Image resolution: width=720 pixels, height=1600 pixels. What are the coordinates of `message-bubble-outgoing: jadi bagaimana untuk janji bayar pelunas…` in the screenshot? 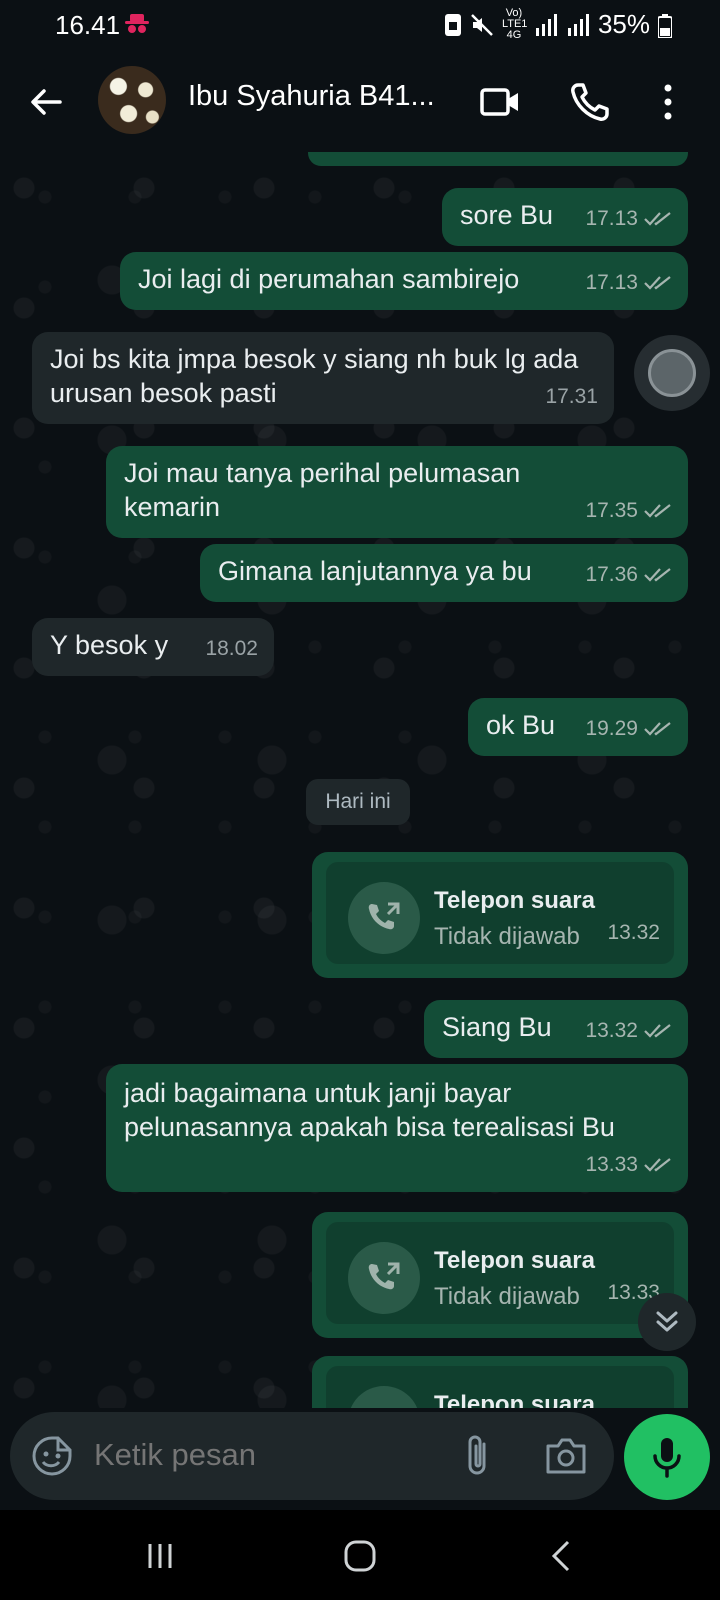 It's located at (397, 1128).